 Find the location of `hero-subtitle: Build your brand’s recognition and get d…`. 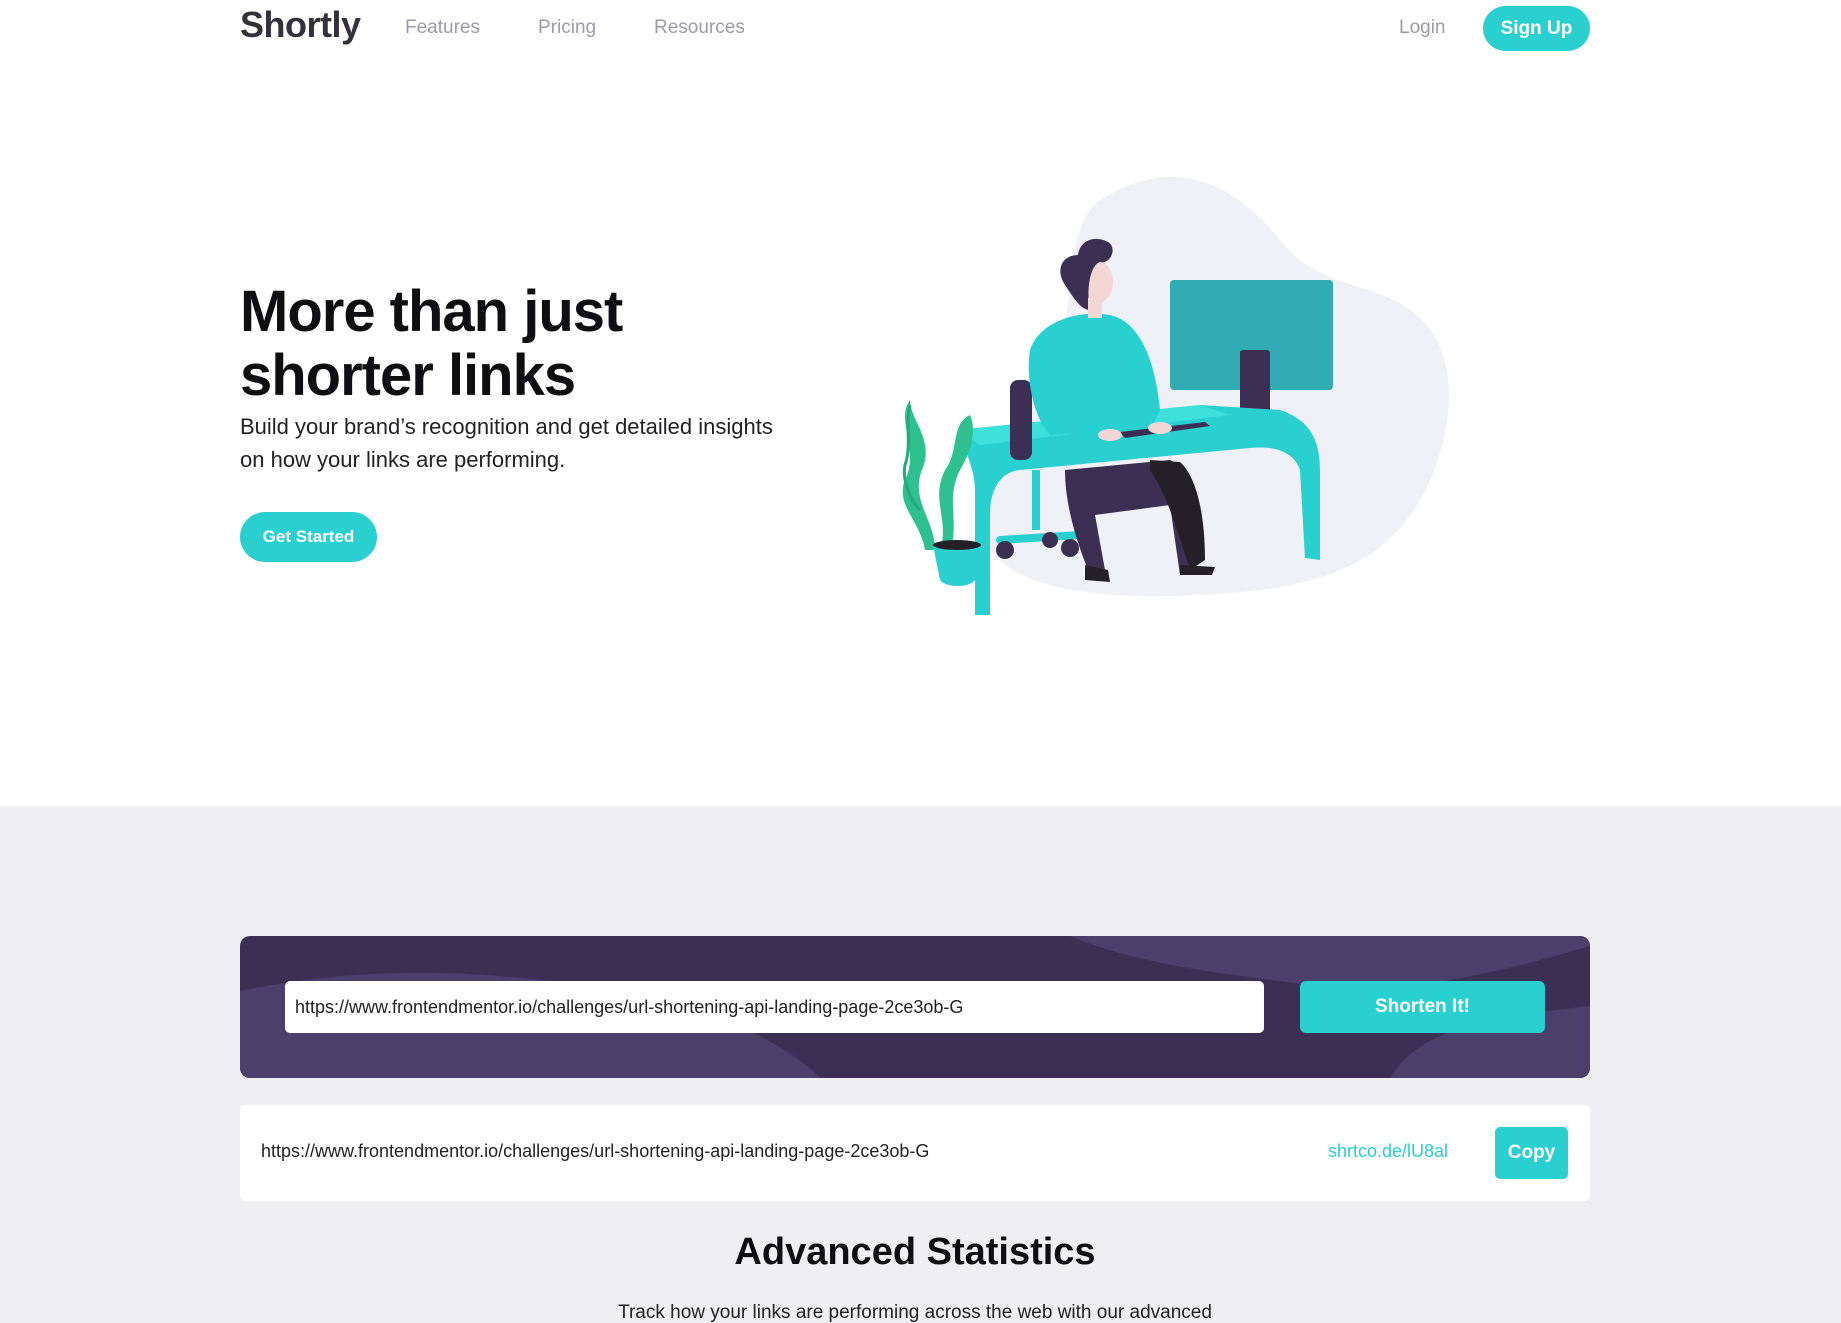

hero-subtitle: Build your brand’s recognition and get d… is located at coordinates (506, 443).